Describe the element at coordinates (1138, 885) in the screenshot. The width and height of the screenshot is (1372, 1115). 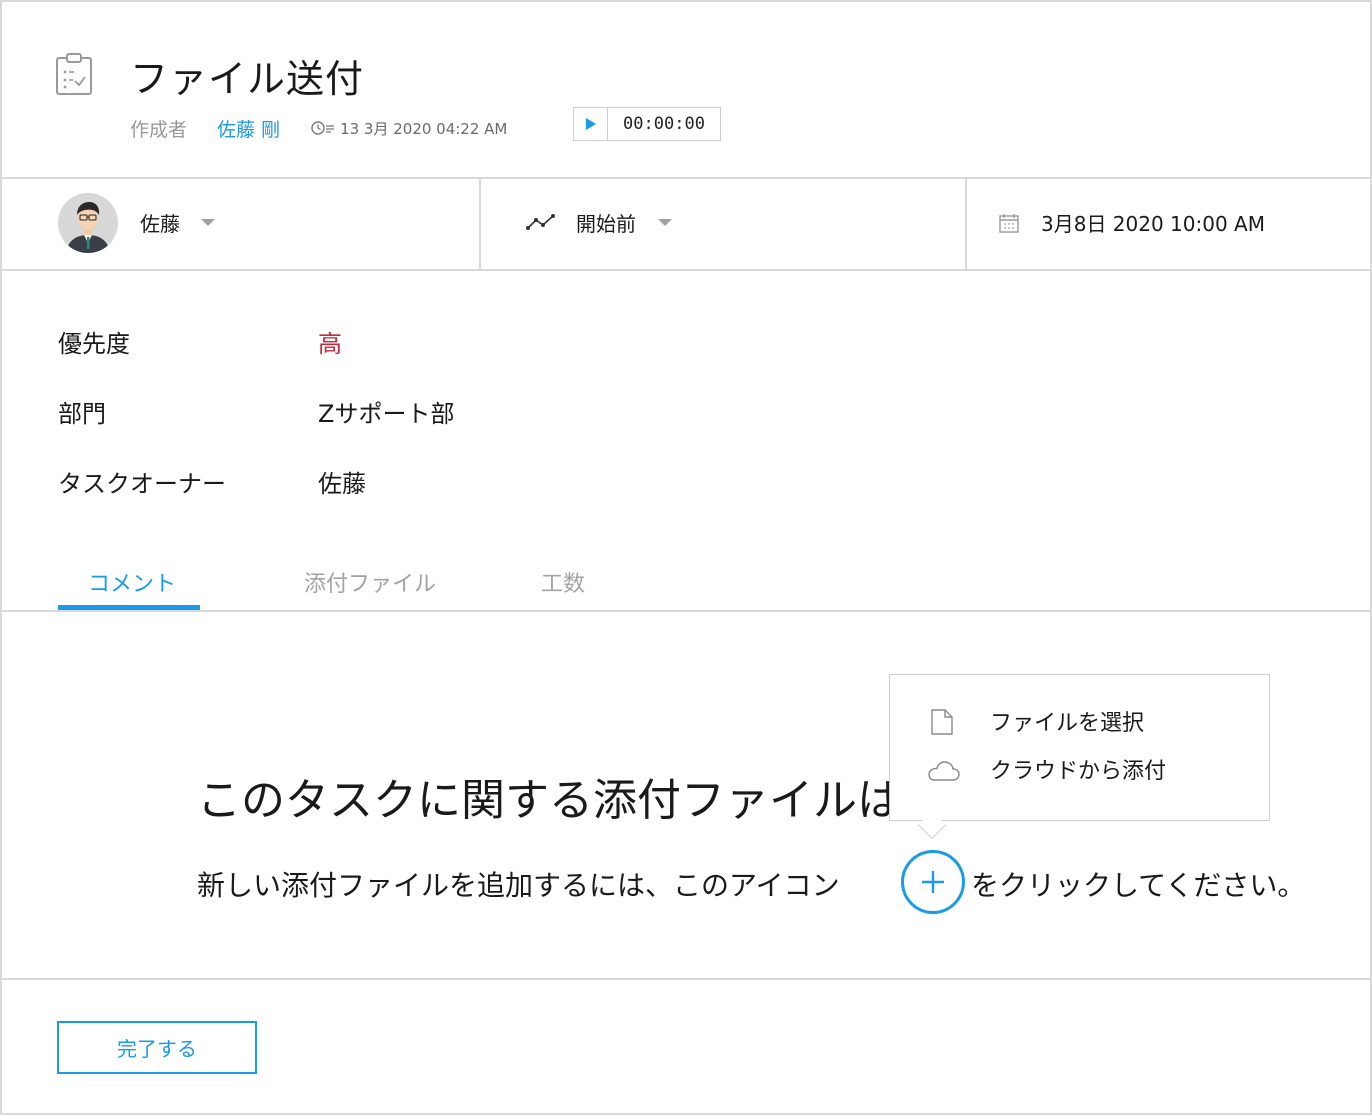
I see `empty-state-hint-end: をクリックしてください。` at that location.